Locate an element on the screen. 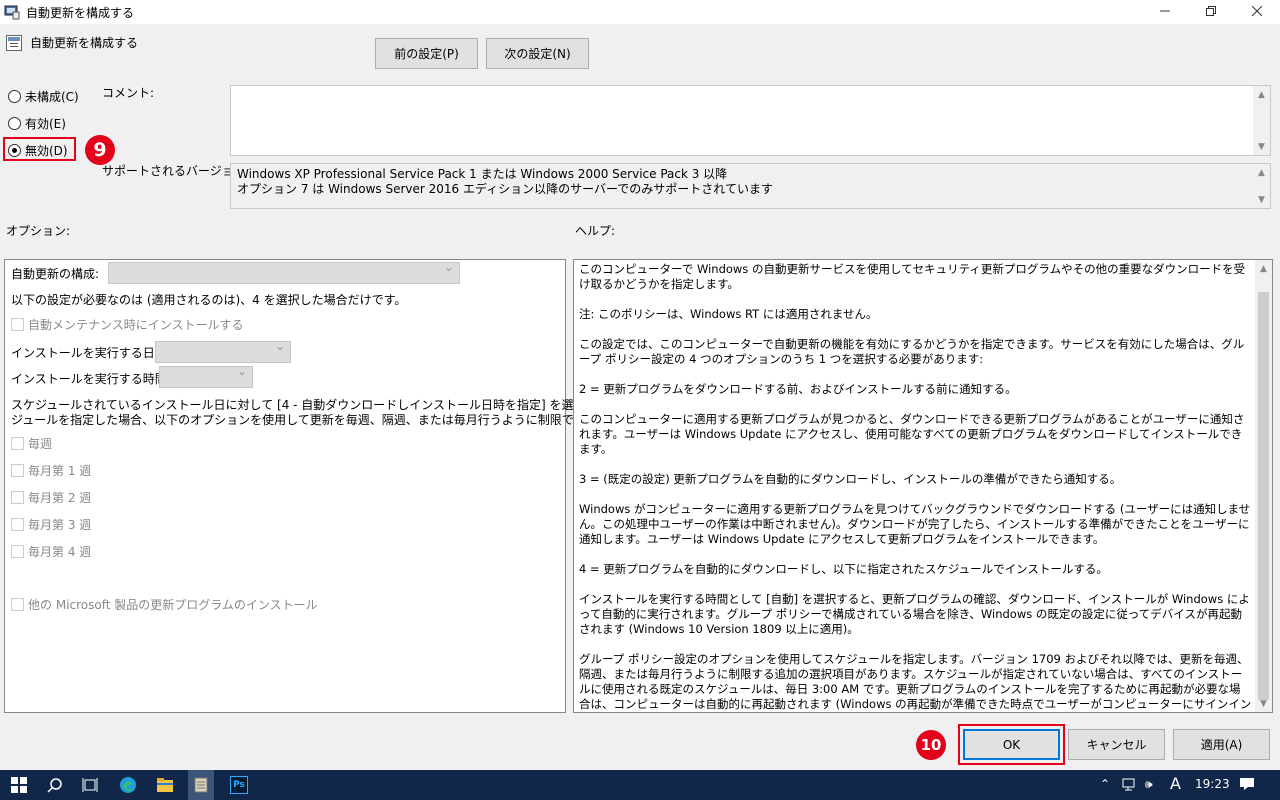 This screenshot has width=1280, height=800. close-icon is located at coordinates (1257, 12).